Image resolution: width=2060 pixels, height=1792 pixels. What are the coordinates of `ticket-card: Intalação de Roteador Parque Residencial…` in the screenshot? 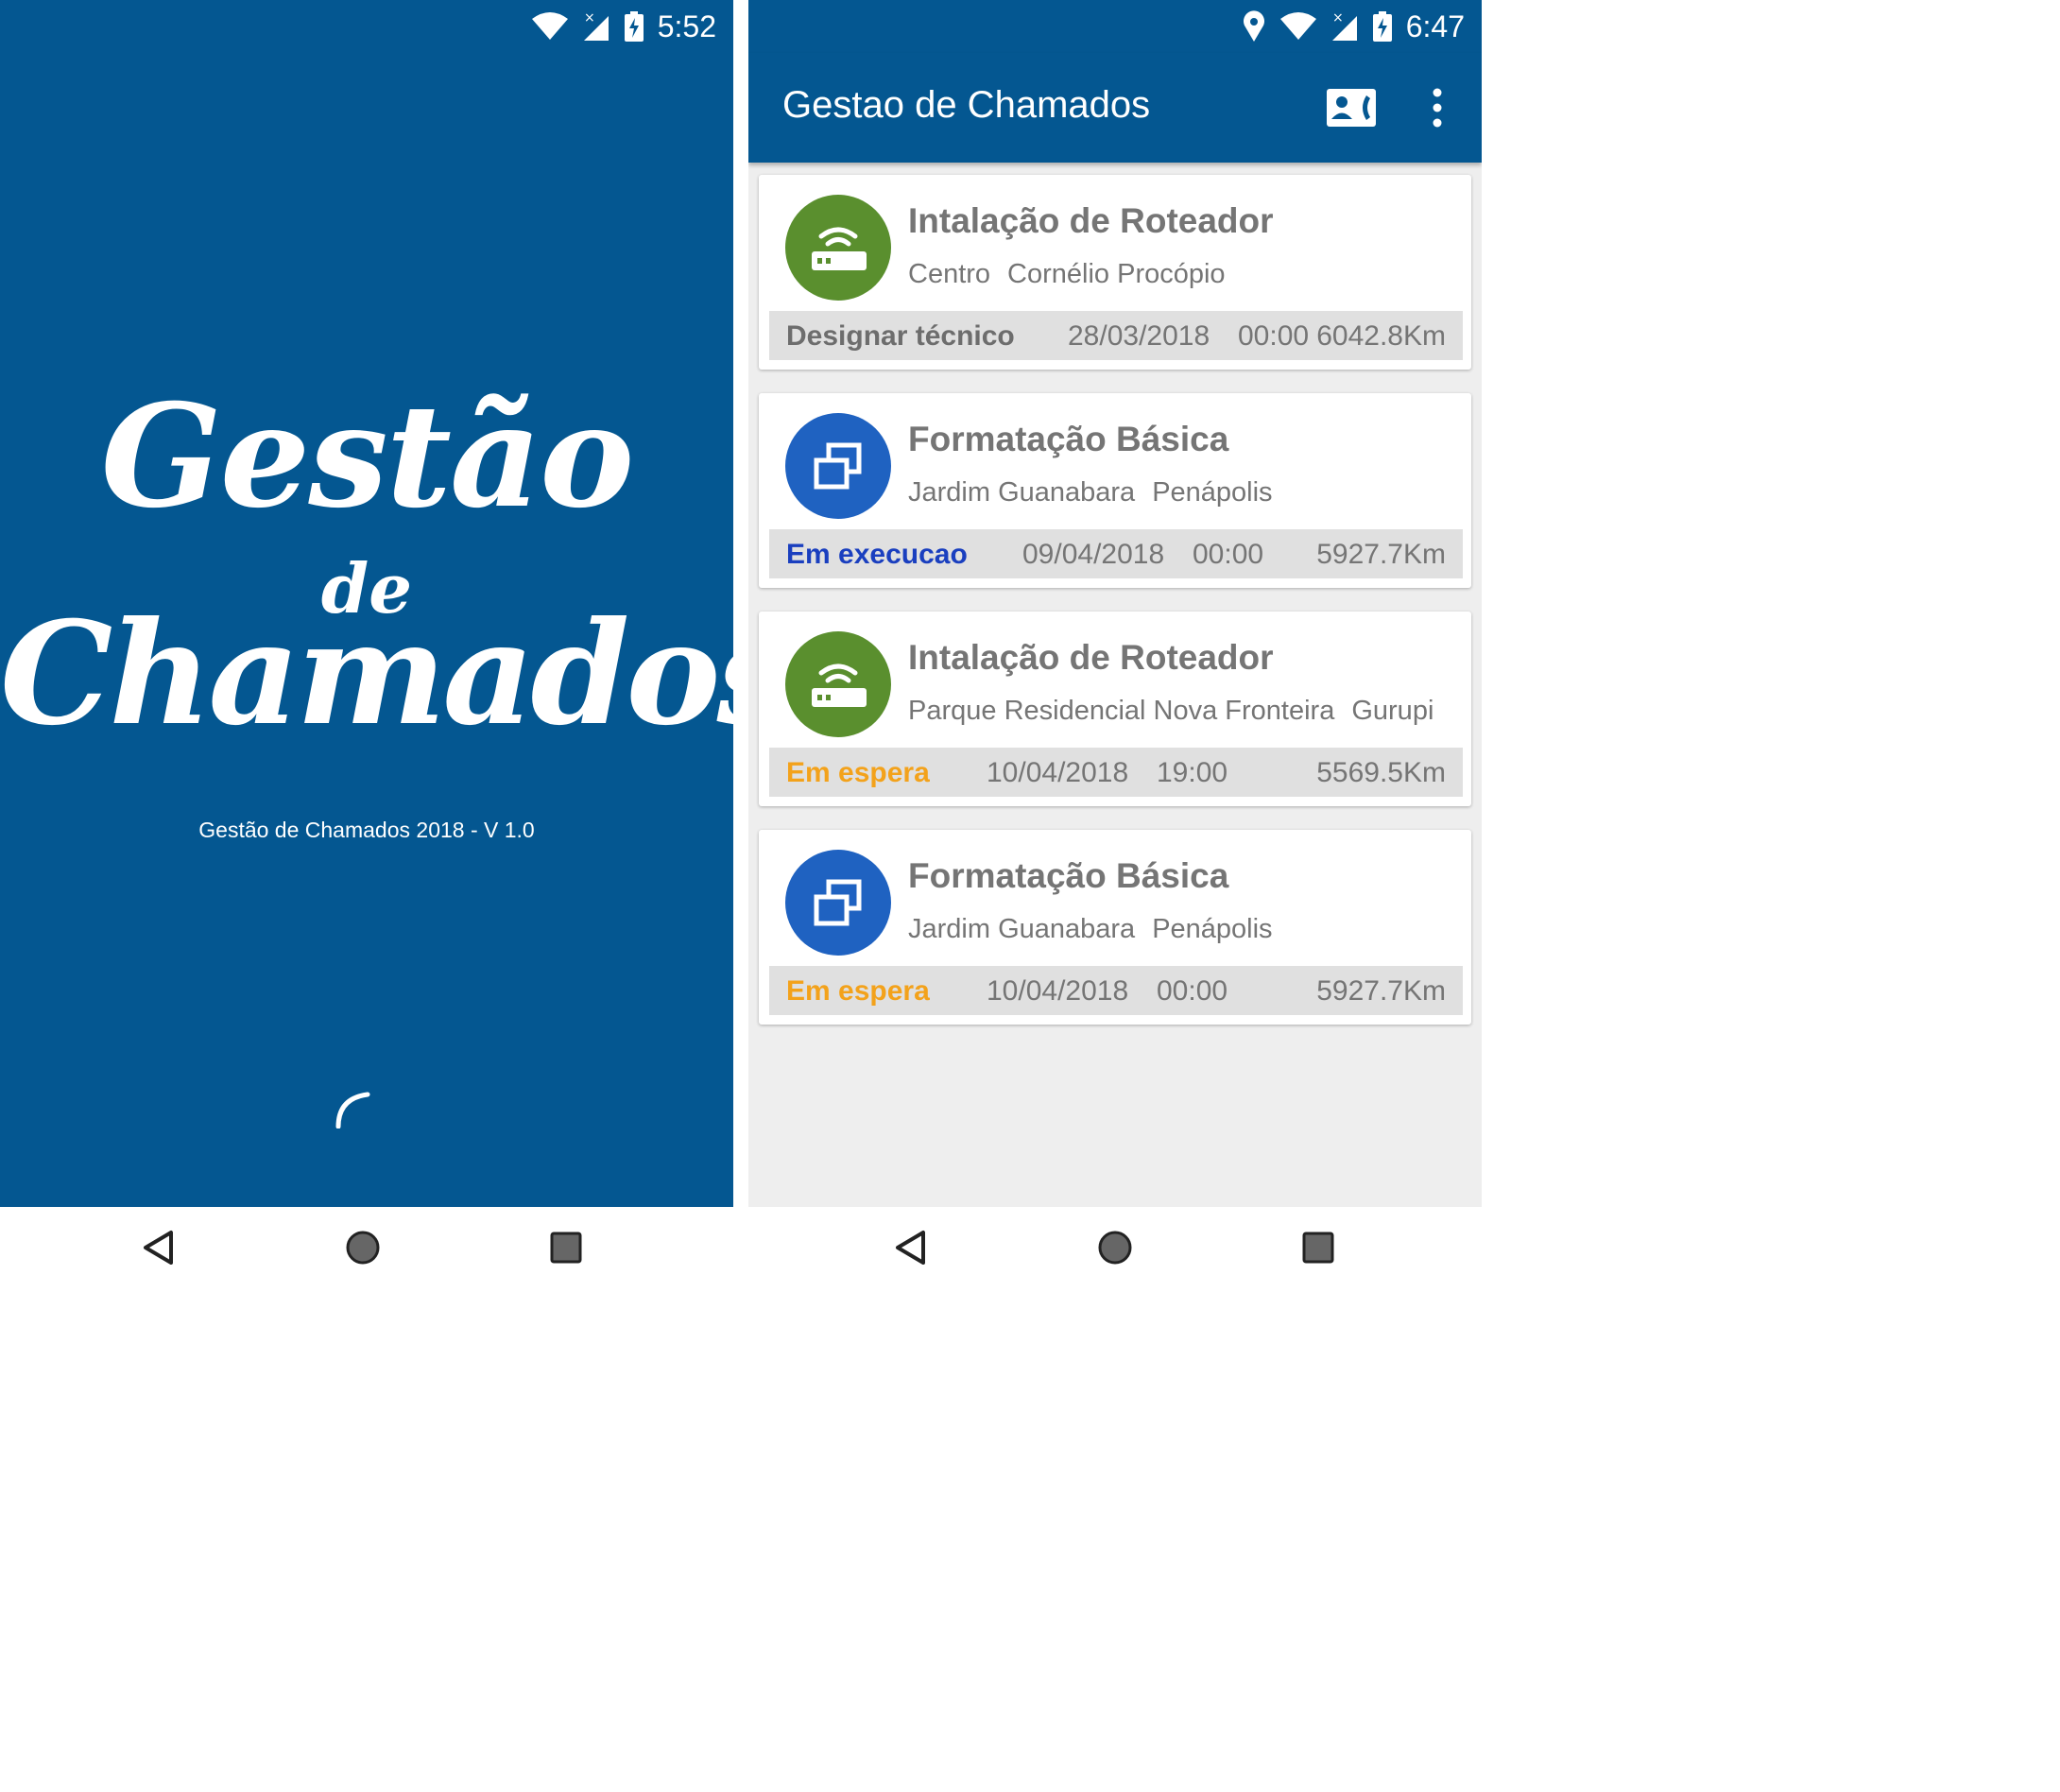 It's located at (1115, 709).